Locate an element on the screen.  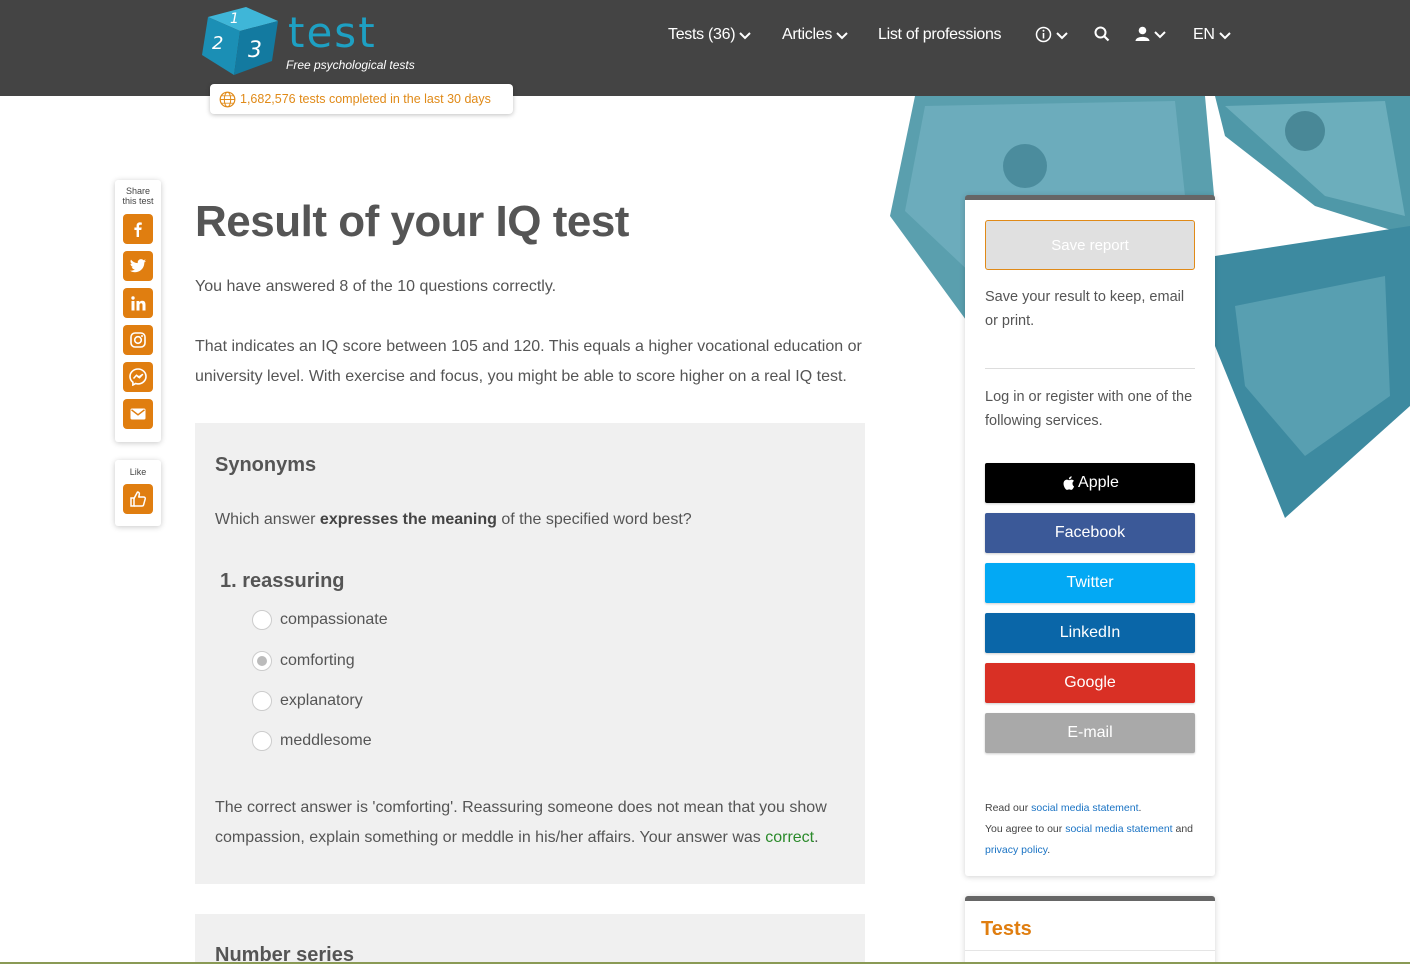
facebook-icon is located at coordinates (138, 229).